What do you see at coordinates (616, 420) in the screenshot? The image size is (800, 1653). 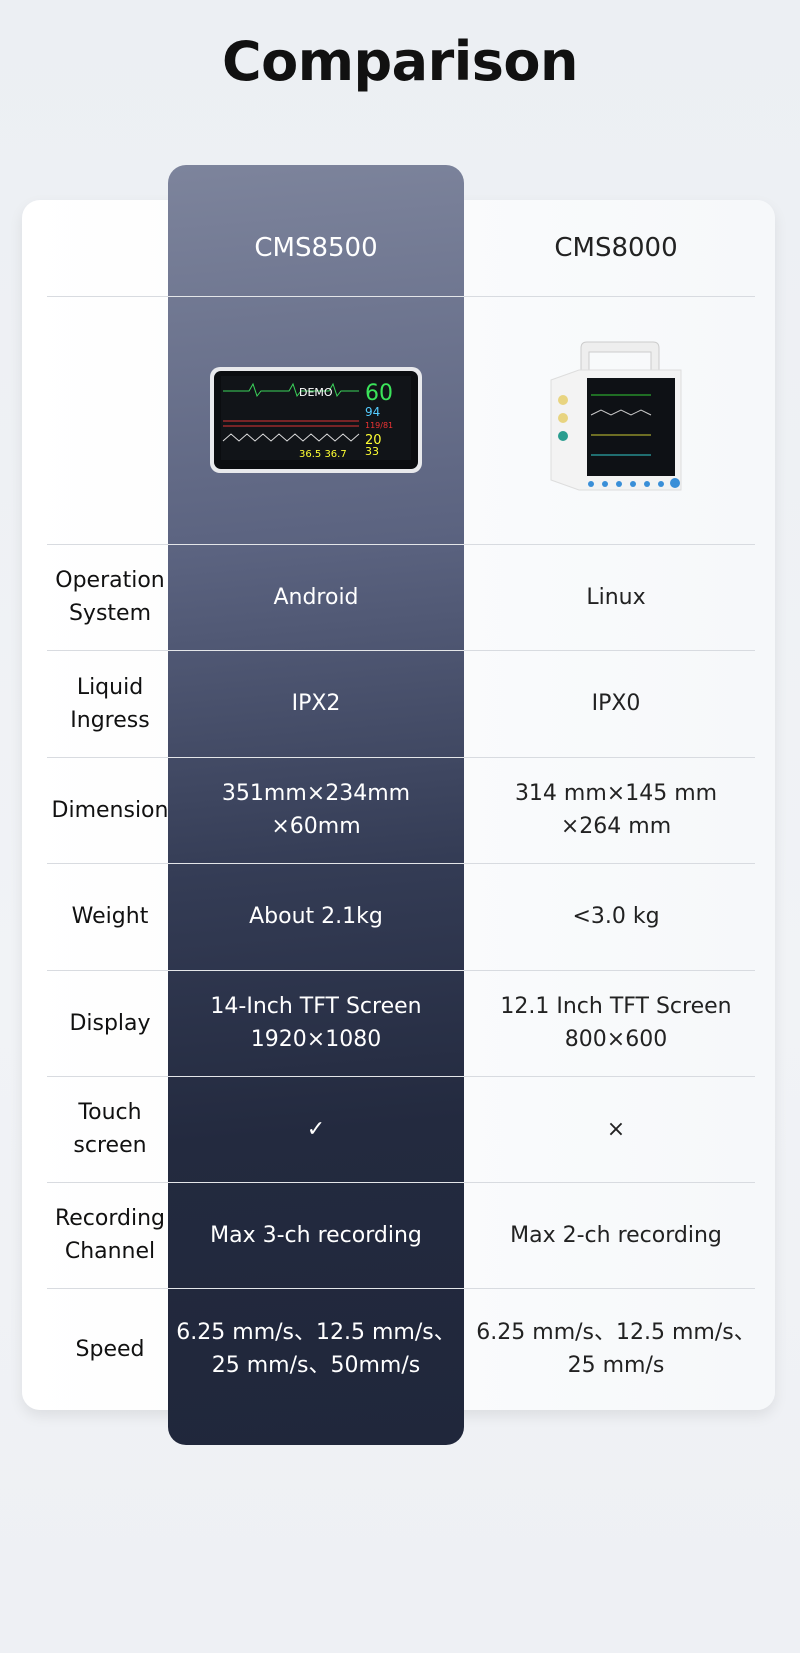 I see `cms8000-image` at bounding box center [616, 420].